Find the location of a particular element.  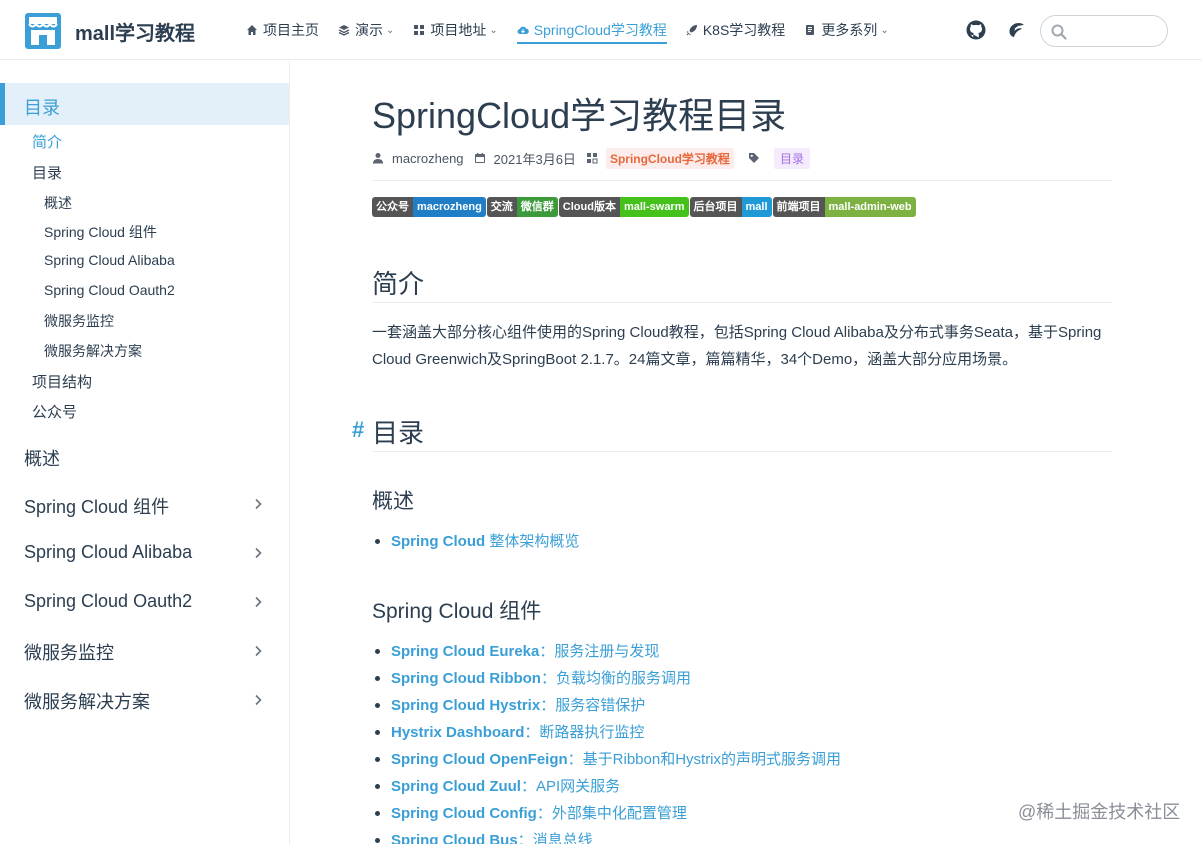

nav-item-more: 更多系列 ⌄ is located at coordinates (846, 30).